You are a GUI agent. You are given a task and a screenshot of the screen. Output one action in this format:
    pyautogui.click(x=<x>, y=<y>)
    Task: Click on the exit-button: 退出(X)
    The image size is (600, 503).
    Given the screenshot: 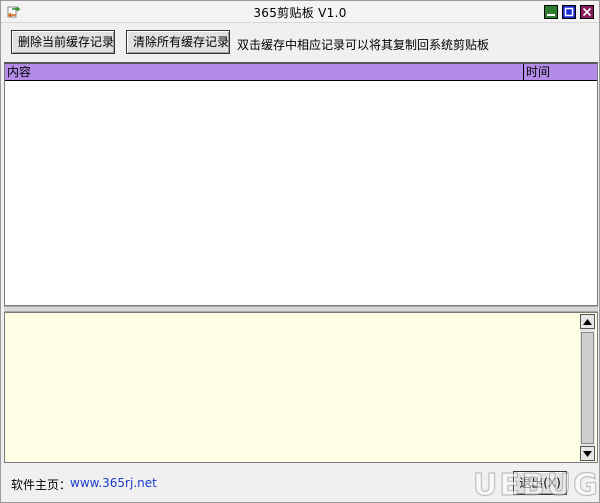 What is the action you would take?
    pyautogui.click(x=540, y=483)
    